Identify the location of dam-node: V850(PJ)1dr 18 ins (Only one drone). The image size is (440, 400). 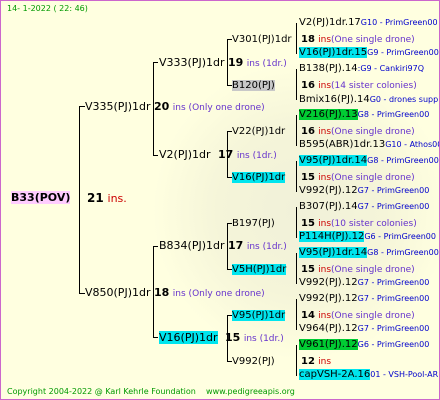
(175, 293).